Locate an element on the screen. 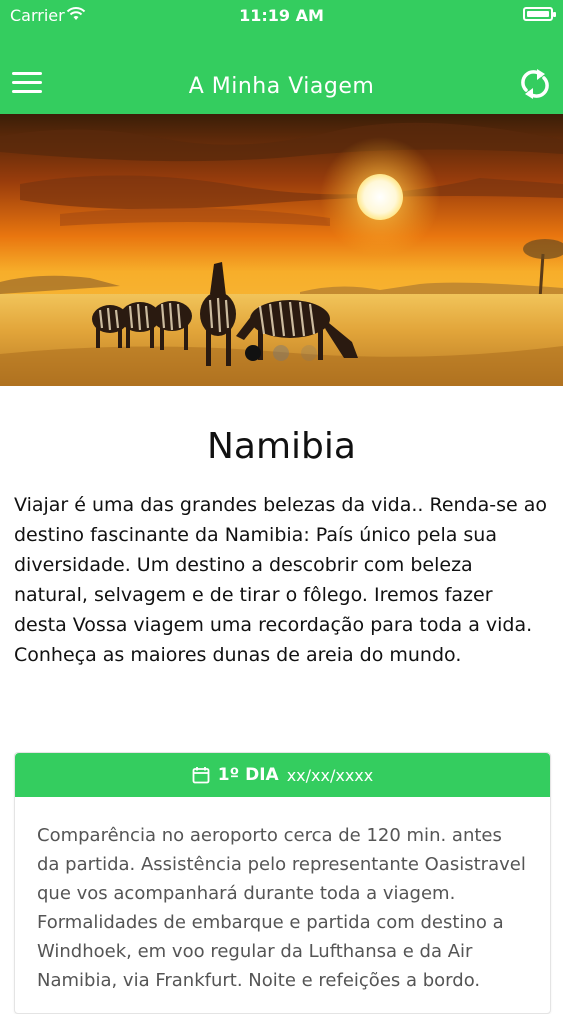 The image size is (563, 1014). navigation-bar: A Minha Viagem is located at coordinates (281, 84).